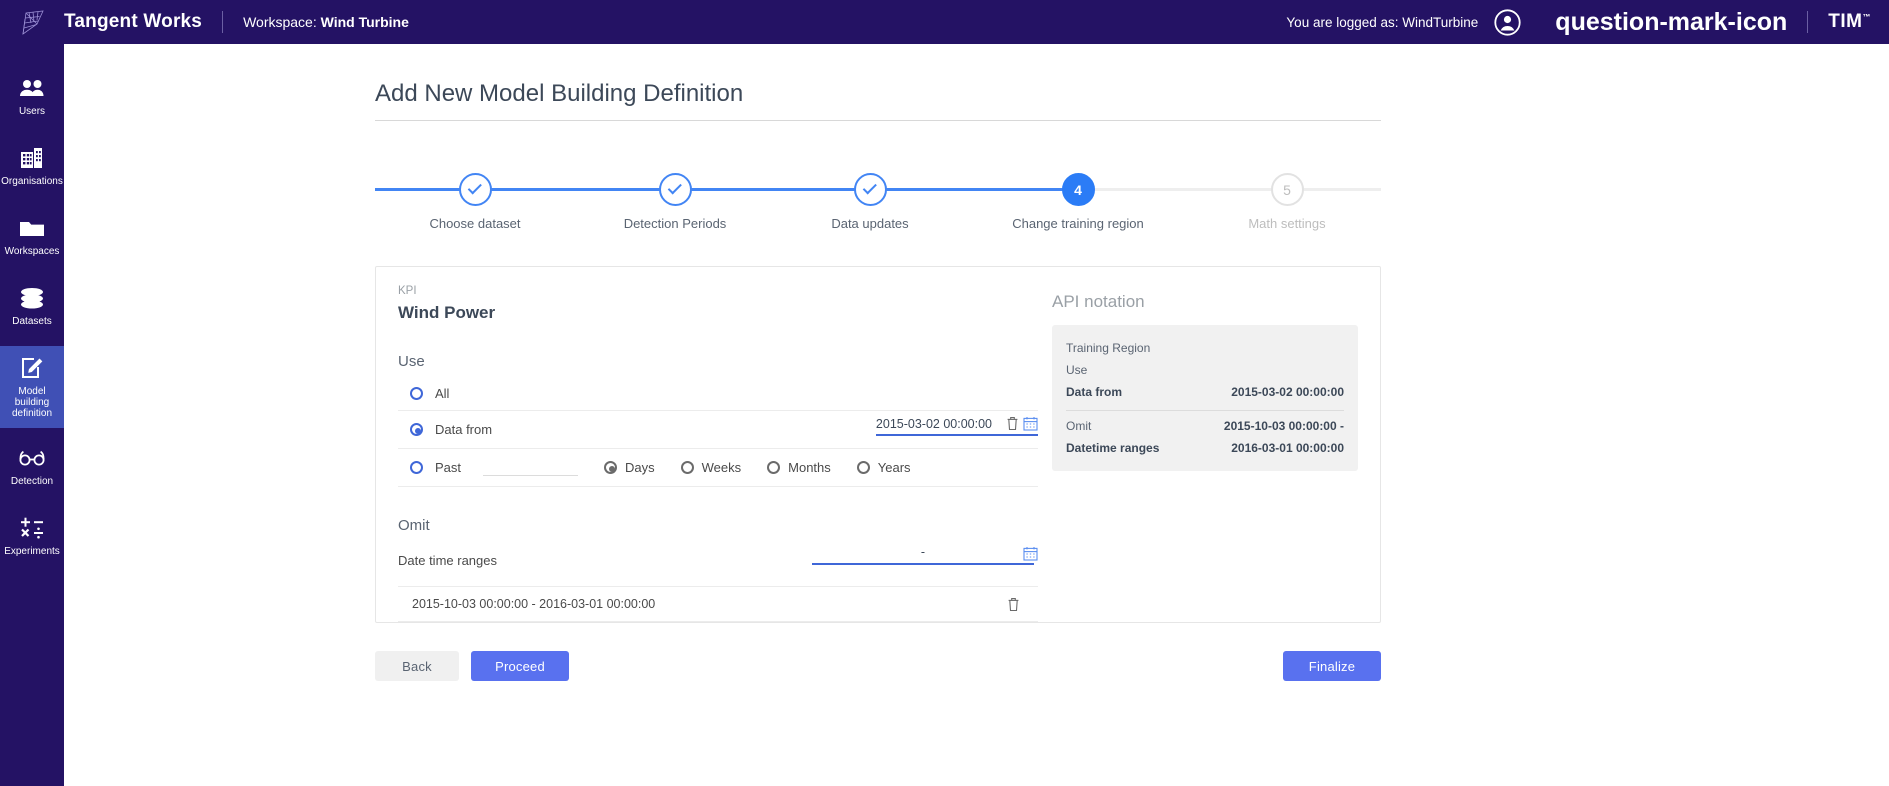  I want to click on unit-label: Years, so click(894, 467).